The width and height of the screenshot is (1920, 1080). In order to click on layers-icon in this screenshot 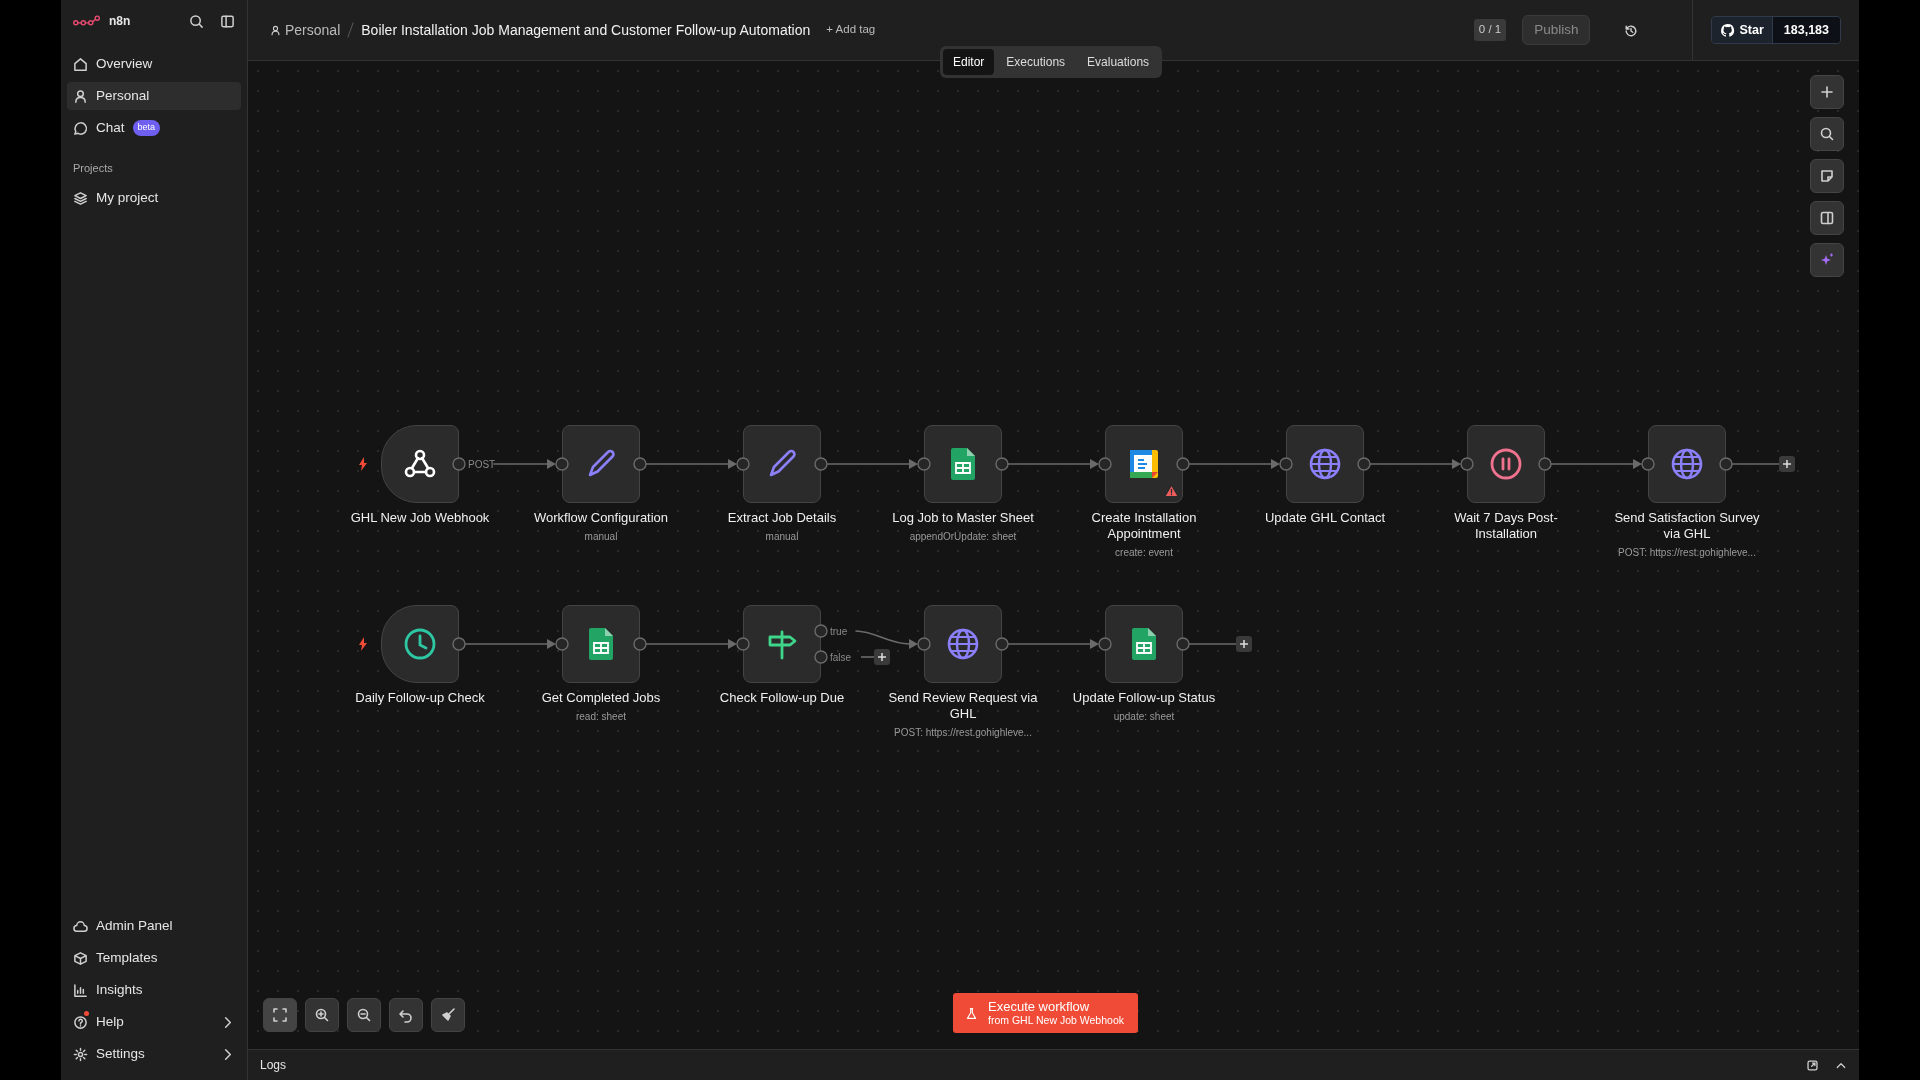, I will do `click(80, 198)`.